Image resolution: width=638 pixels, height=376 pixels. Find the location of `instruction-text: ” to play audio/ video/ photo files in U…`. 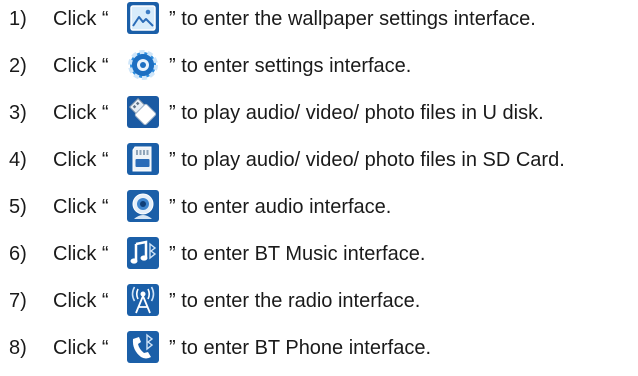

instruction-text: ” to play audio/ video/ photo files in U… is located at coordinates (356, 113).